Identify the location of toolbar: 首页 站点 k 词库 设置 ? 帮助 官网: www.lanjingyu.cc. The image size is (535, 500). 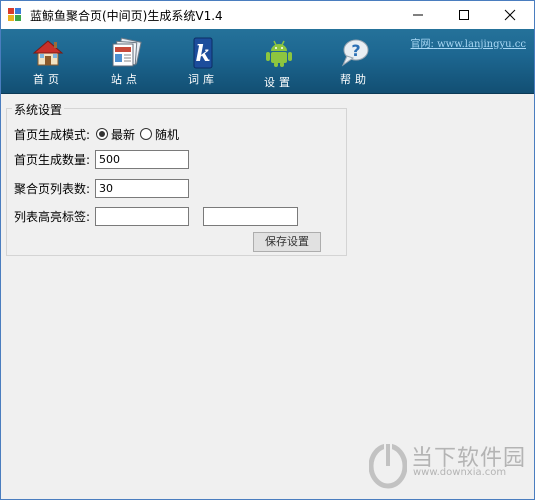
(267, 61).